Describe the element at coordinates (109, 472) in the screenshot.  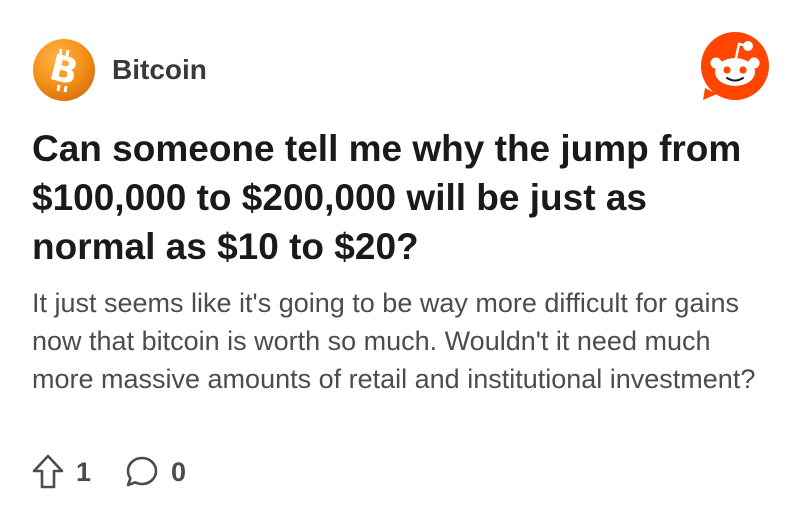
I see `post-actions: 1 0` at that location.